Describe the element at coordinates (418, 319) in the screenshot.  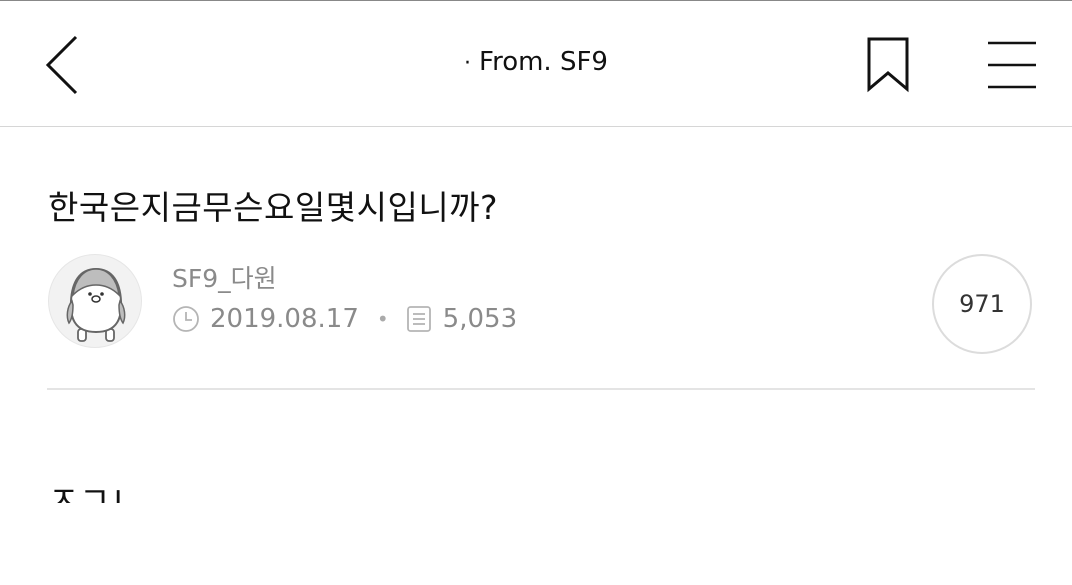
I see `document-icon` at that location.